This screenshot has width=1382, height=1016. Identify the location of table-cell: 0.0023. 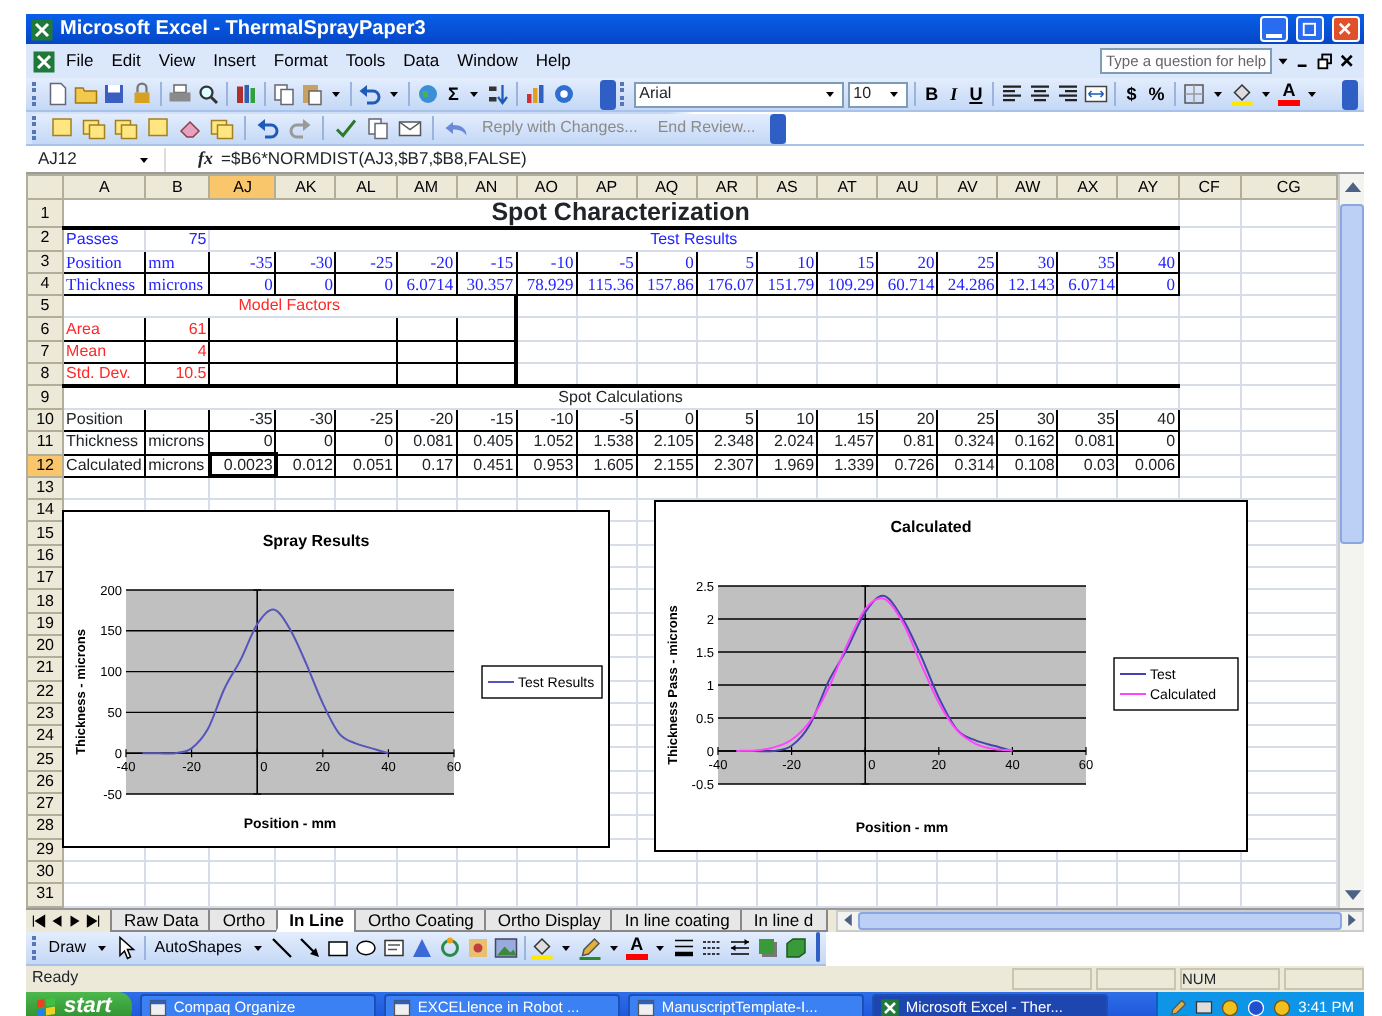
(242, 465).